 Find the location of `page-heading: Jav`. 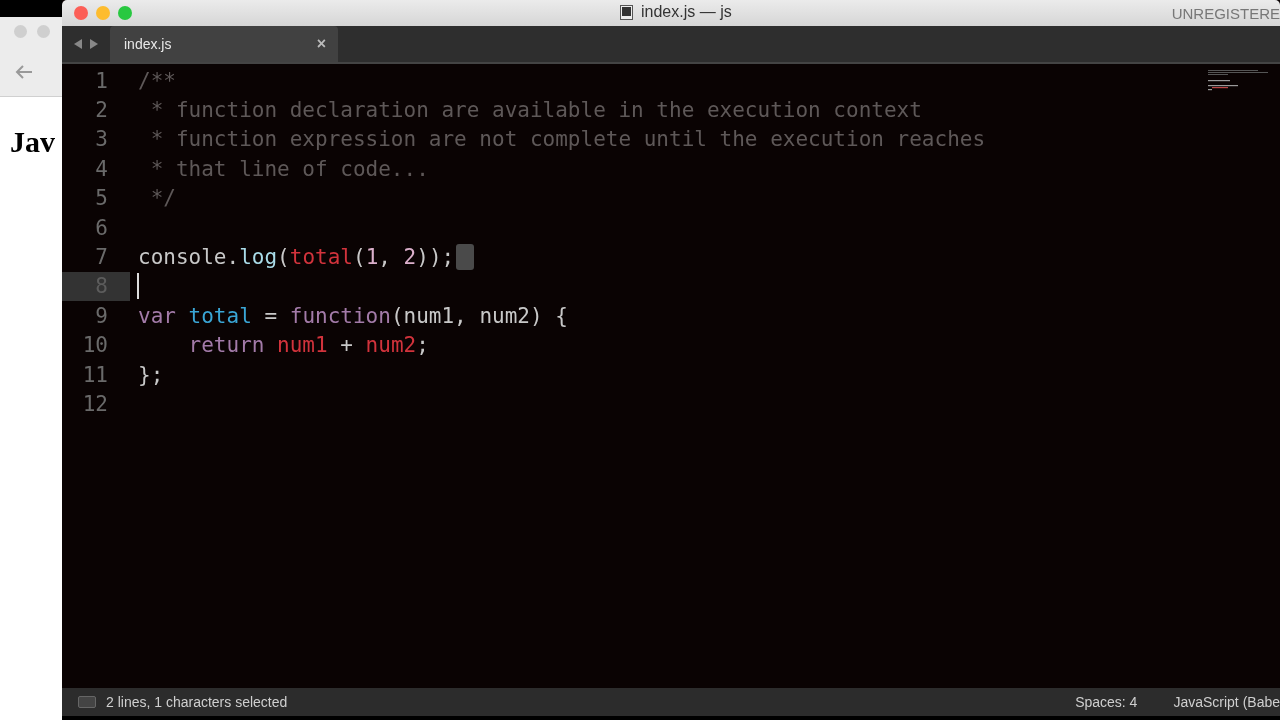

page-heading: Jav is located at coordinates (32, 141).